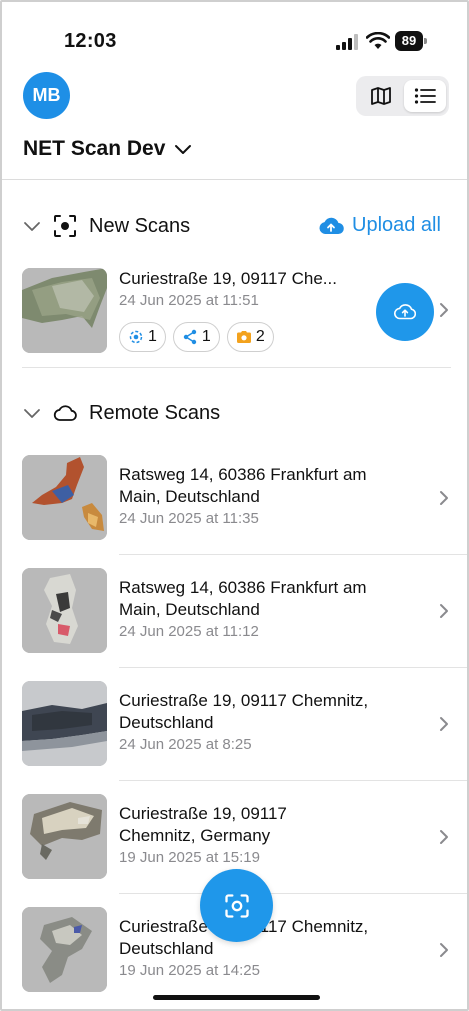 The width and height of the screenshot is (469, 1011). What do you see at coordinates (236, 997) in the screenshot?
I see `home-indicator` at bounding box center [236, 997].